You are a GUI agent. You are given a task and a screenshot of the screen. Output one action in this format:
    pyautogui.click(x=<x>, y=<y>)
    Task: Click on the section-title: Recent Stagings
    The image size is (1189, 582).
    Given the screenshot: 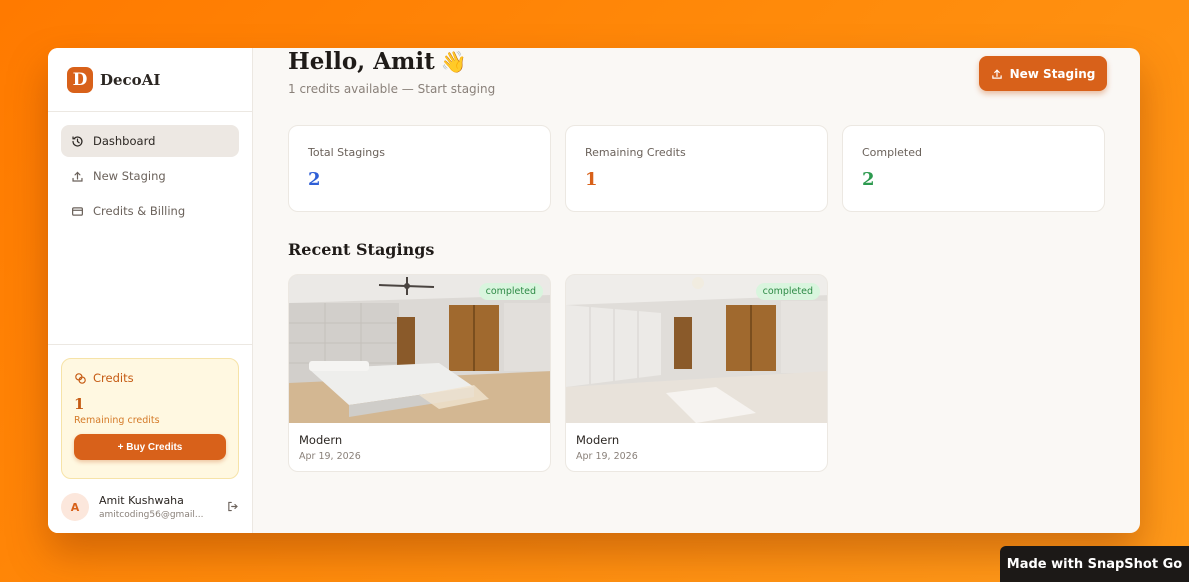 What is the action you would take?
    pyautogui.click(x=361, y=249)
    